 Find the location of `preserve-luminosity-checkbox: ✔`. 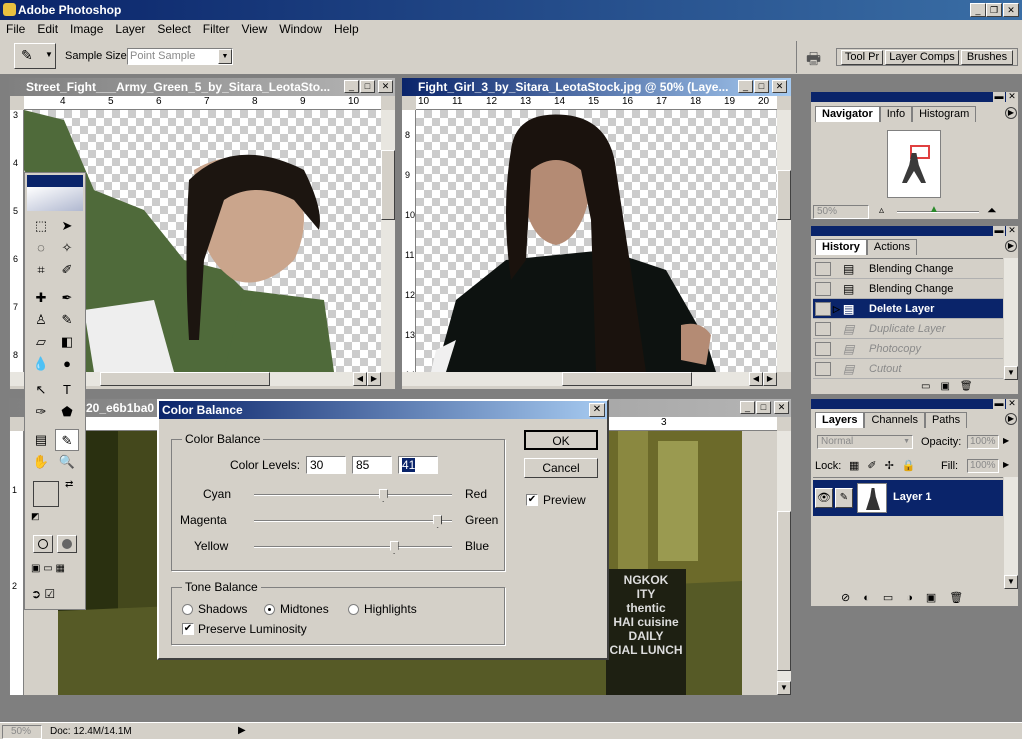

preserve-luminosity-checkbox: ✔ is located at coordinates (188, 629).